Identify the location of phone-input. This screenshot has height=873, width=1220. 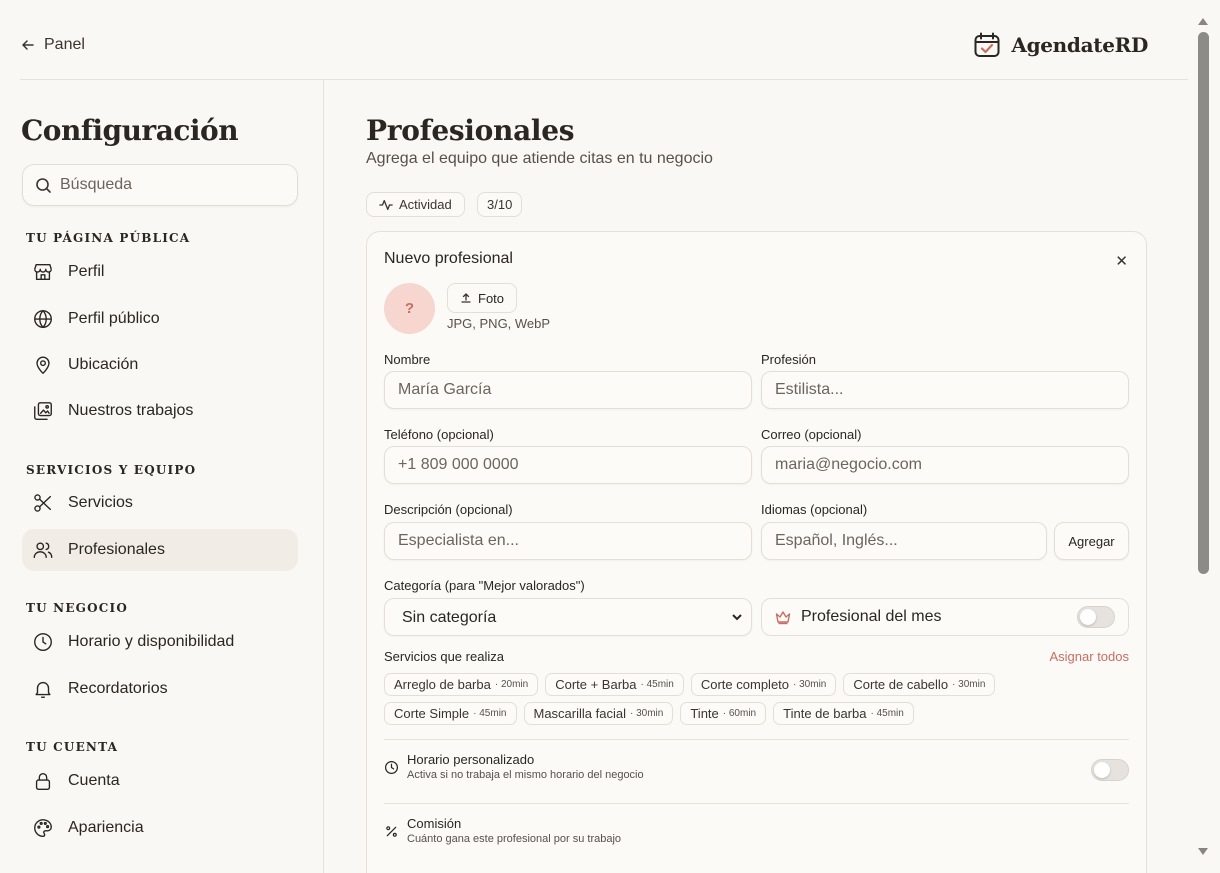
(568, 465).